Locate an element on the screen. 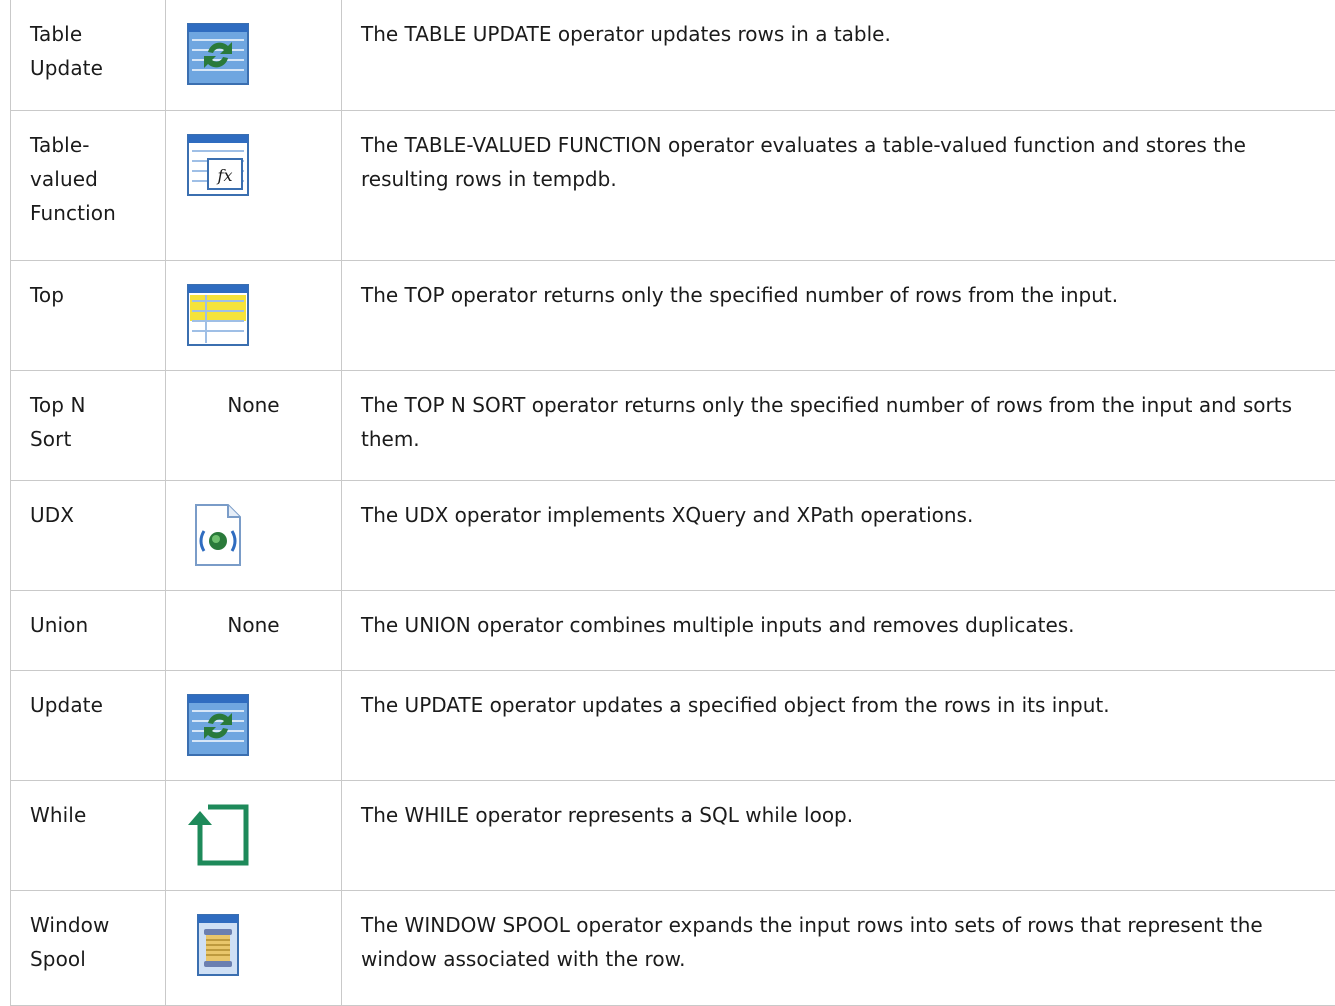 This screenshot has width=1335, height=1006. update-icon is located at coordinates (218, 725).